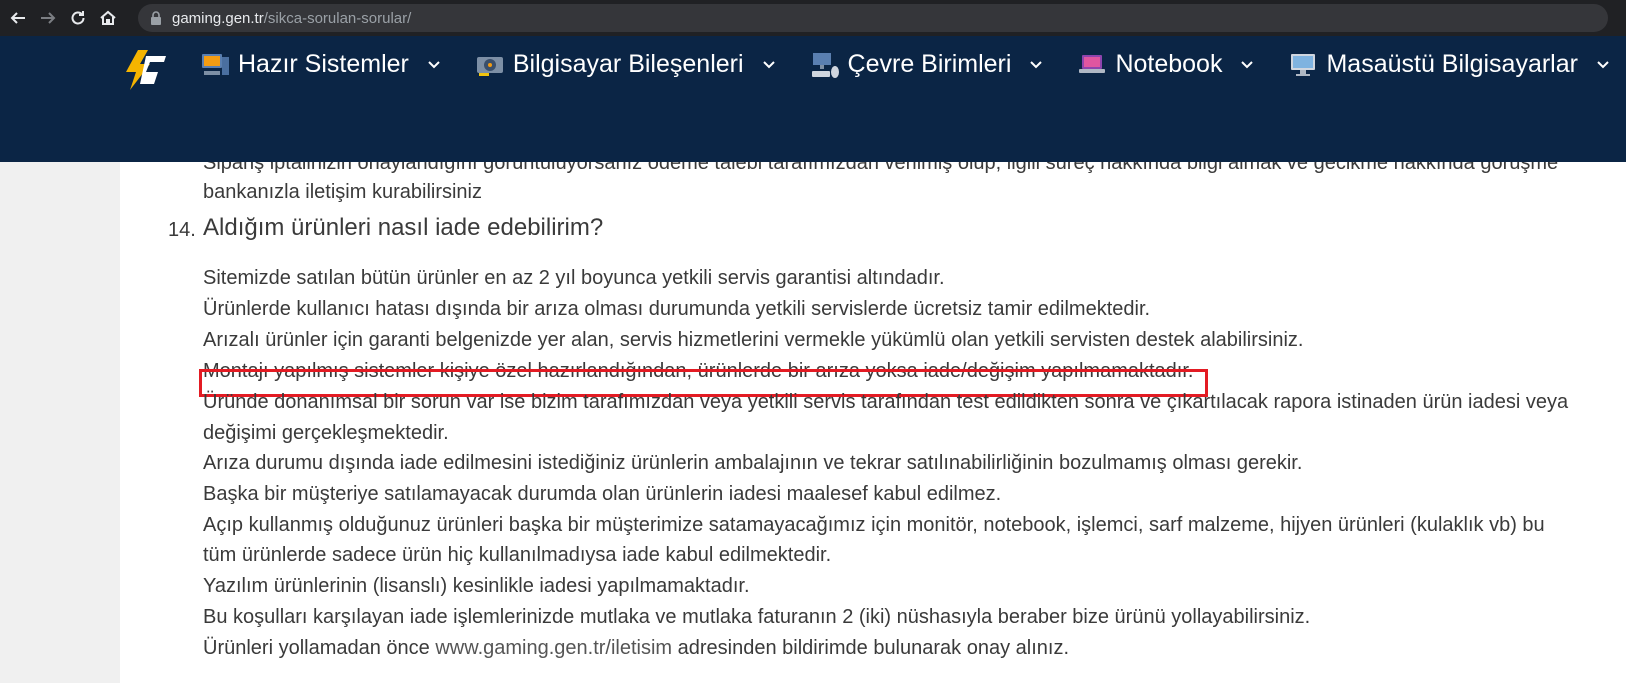 The height and width of the screenshot is (683, 1626). What do you see at coordinates (1169, 64) in the screenshot?
I see `menu-label: Notebook` at bounding box center [1169, 64].